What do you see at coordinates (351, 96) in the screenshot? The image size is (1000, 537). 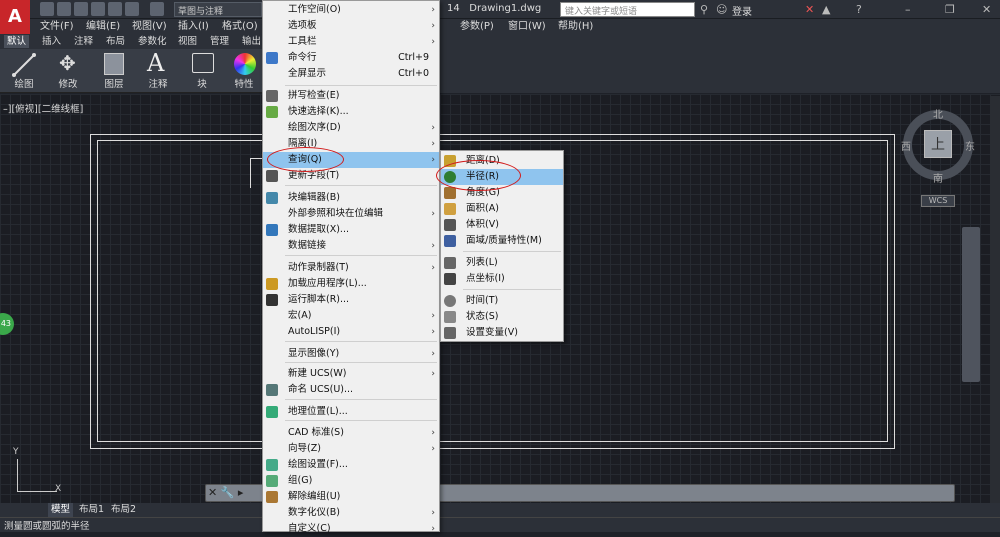 I see `tools-menu-item: 拼写检查(E)` at bounding box center [351, 96].